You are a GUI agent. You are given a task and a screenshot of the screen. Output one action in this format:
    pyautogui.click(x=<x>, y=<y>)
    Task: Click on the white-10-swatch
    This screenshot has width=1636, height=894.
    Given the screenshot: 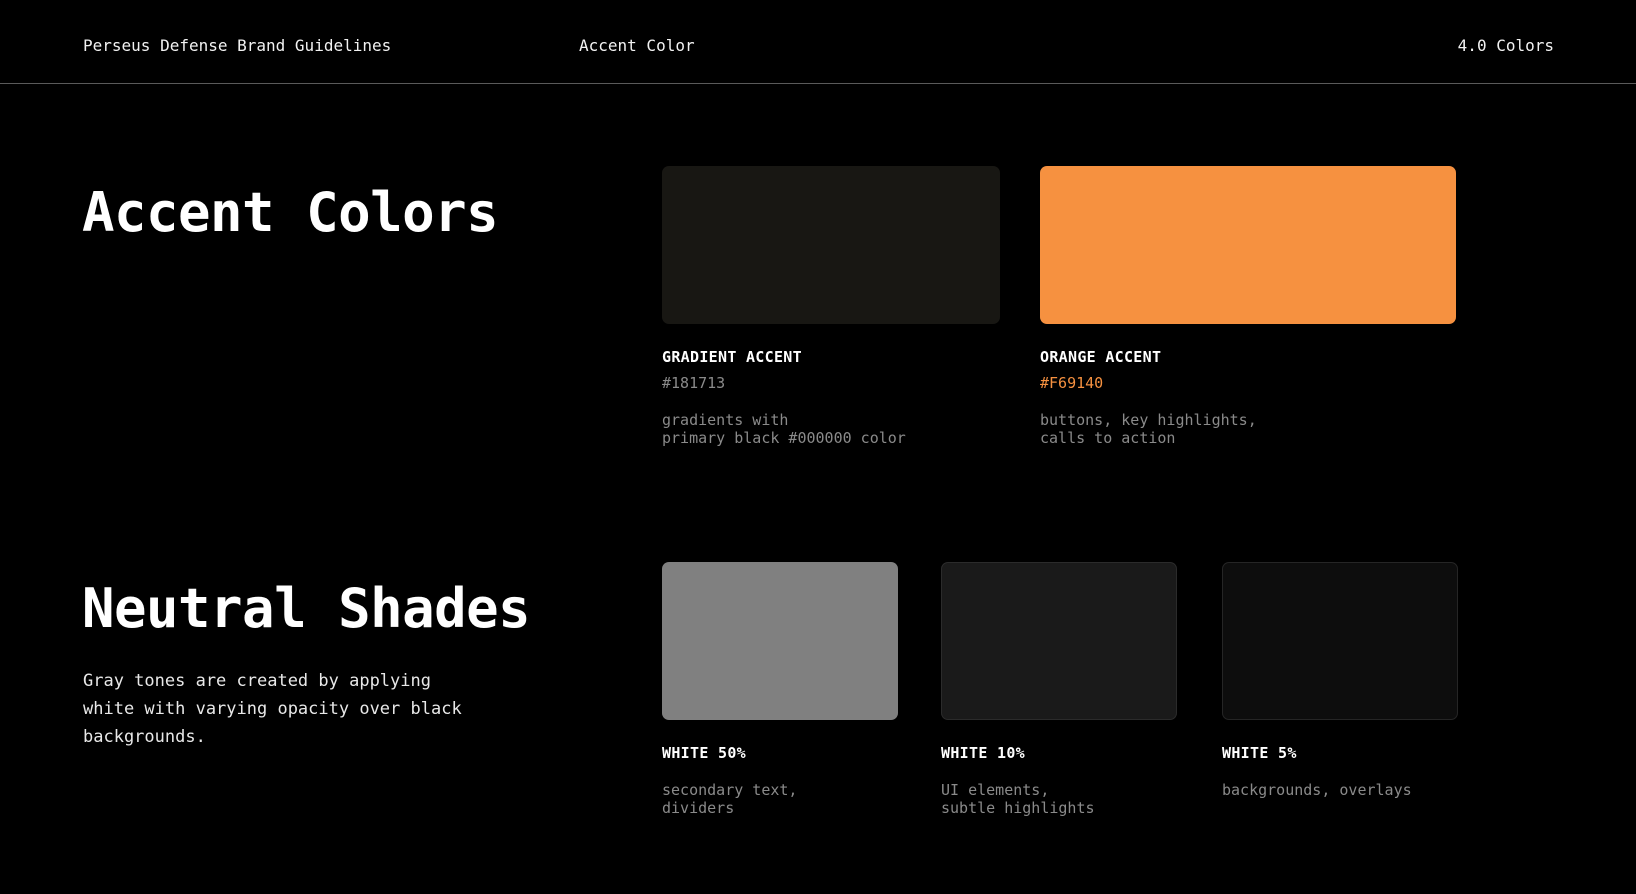 What is the action you would take?
    pyautogui.click(x=1059, y=641)
    